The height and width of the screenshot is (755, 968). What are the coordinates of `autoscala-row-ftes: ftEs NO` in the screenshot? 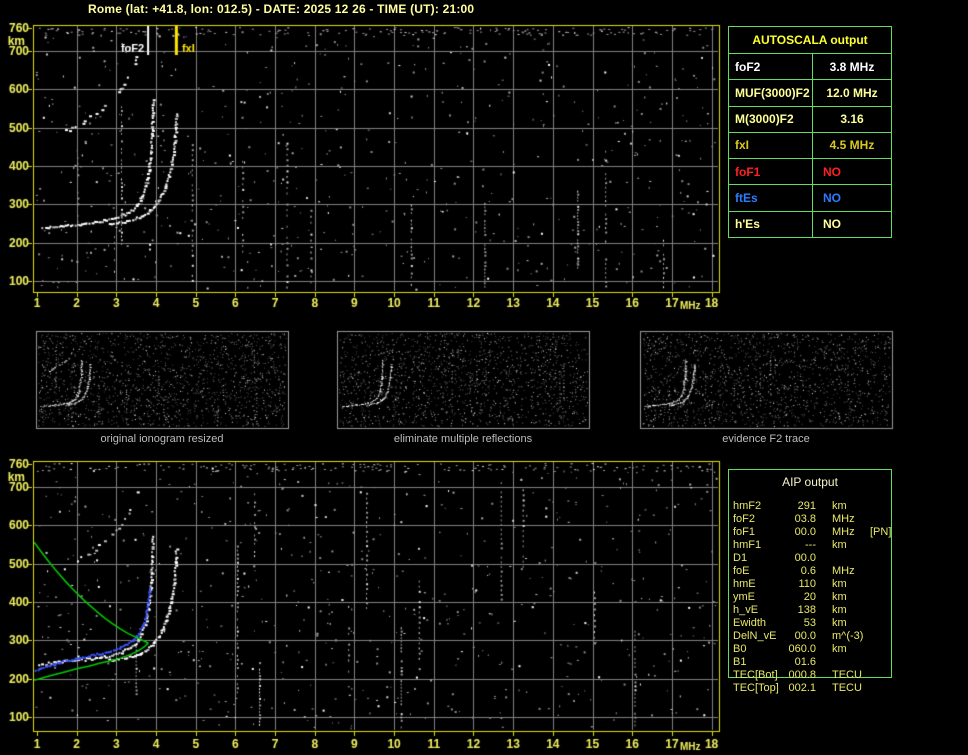 It's located at (810, 198).